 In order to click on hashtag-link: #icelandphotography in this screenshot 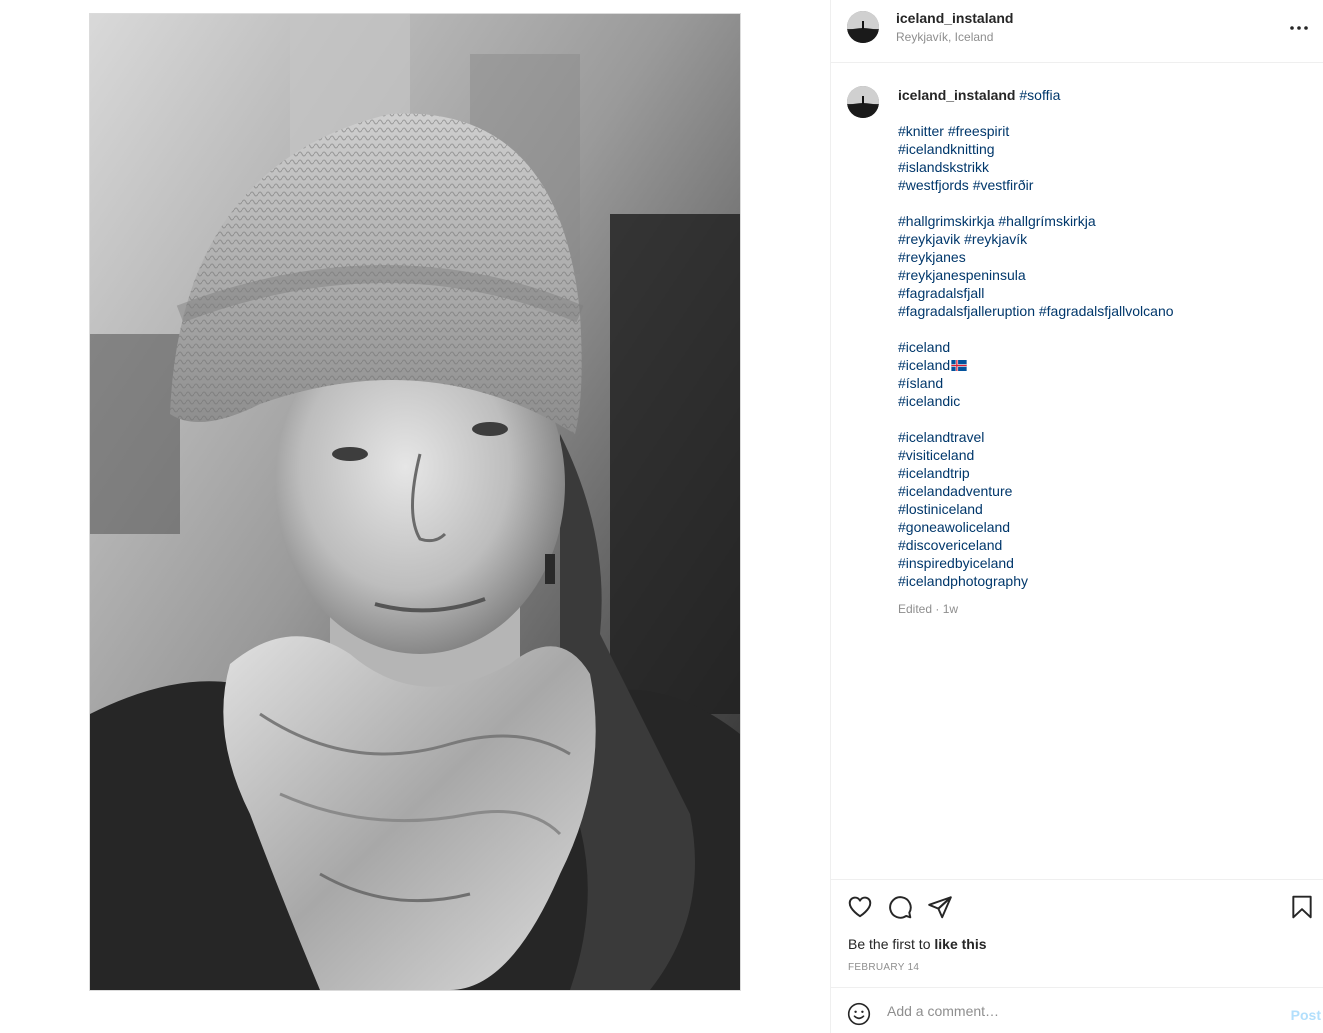, I will do `click(963, 581)`.